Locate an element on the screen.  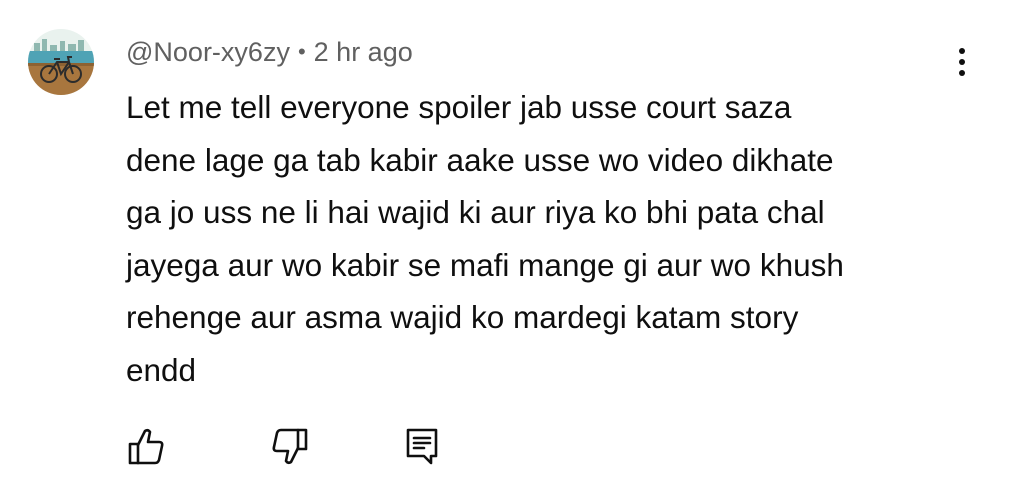
comment-header: @Noor-xy6zy • 2 hr ago is located at coordinates (269, 52).